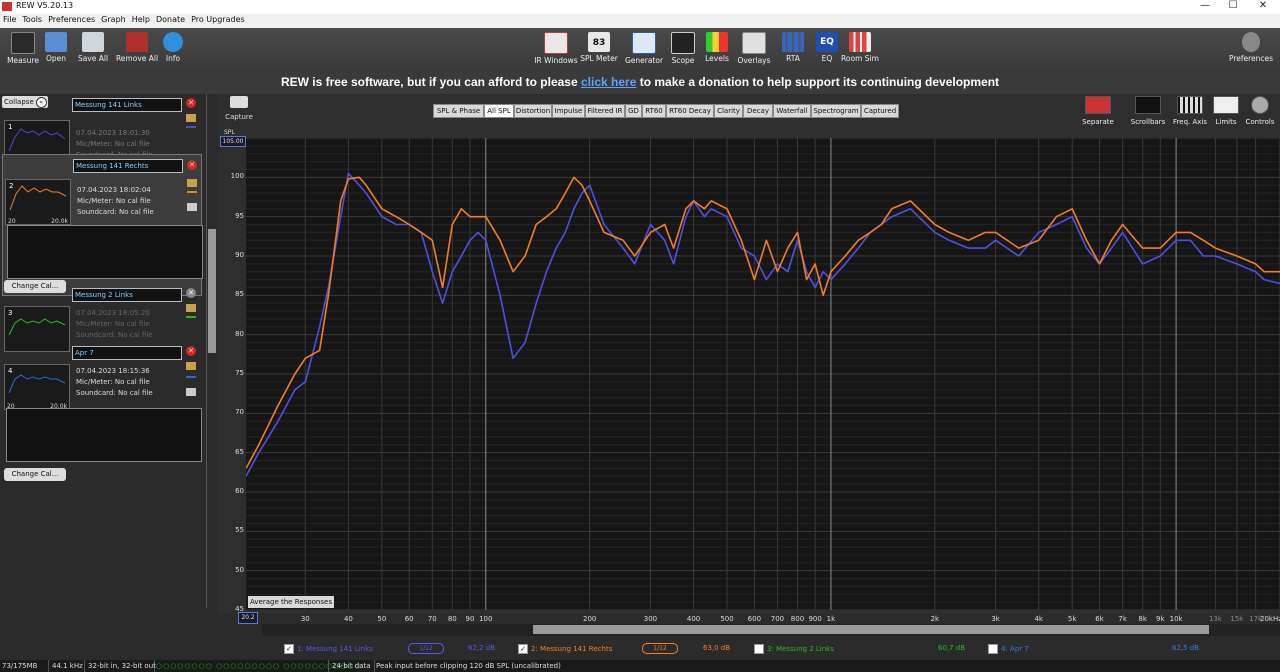 The image size is (1280, 672). Describe the element at coordinates (794, 649) in the screenshot. I see `legend-entry-3: 3: Messung 2 Links` at that location.